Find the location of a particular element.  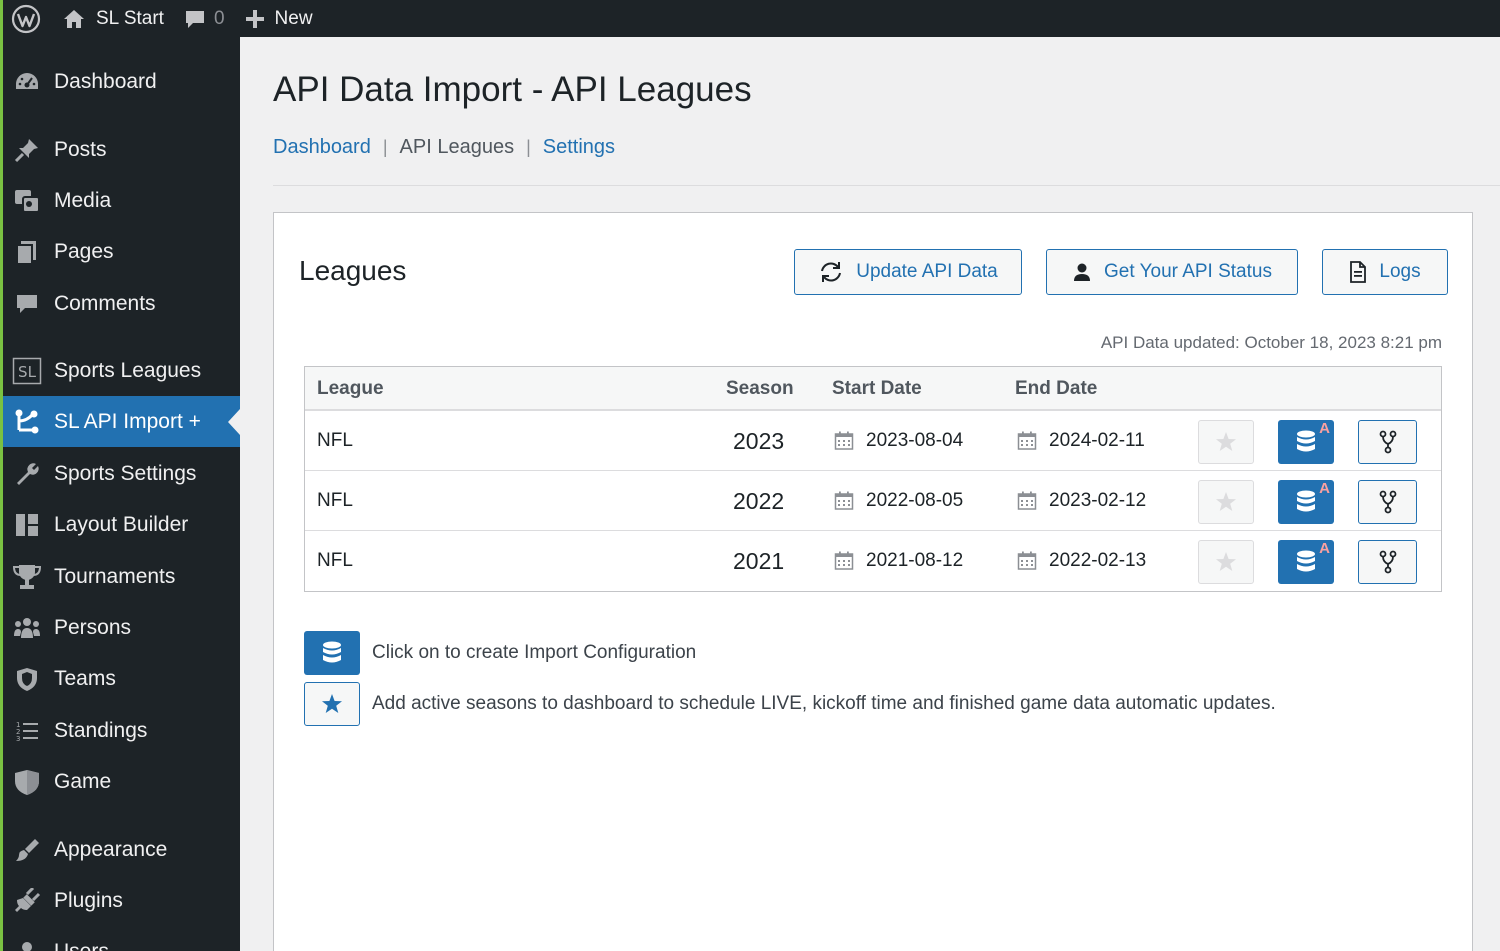

comments-link: 0 is located at coordinates (204, 18).